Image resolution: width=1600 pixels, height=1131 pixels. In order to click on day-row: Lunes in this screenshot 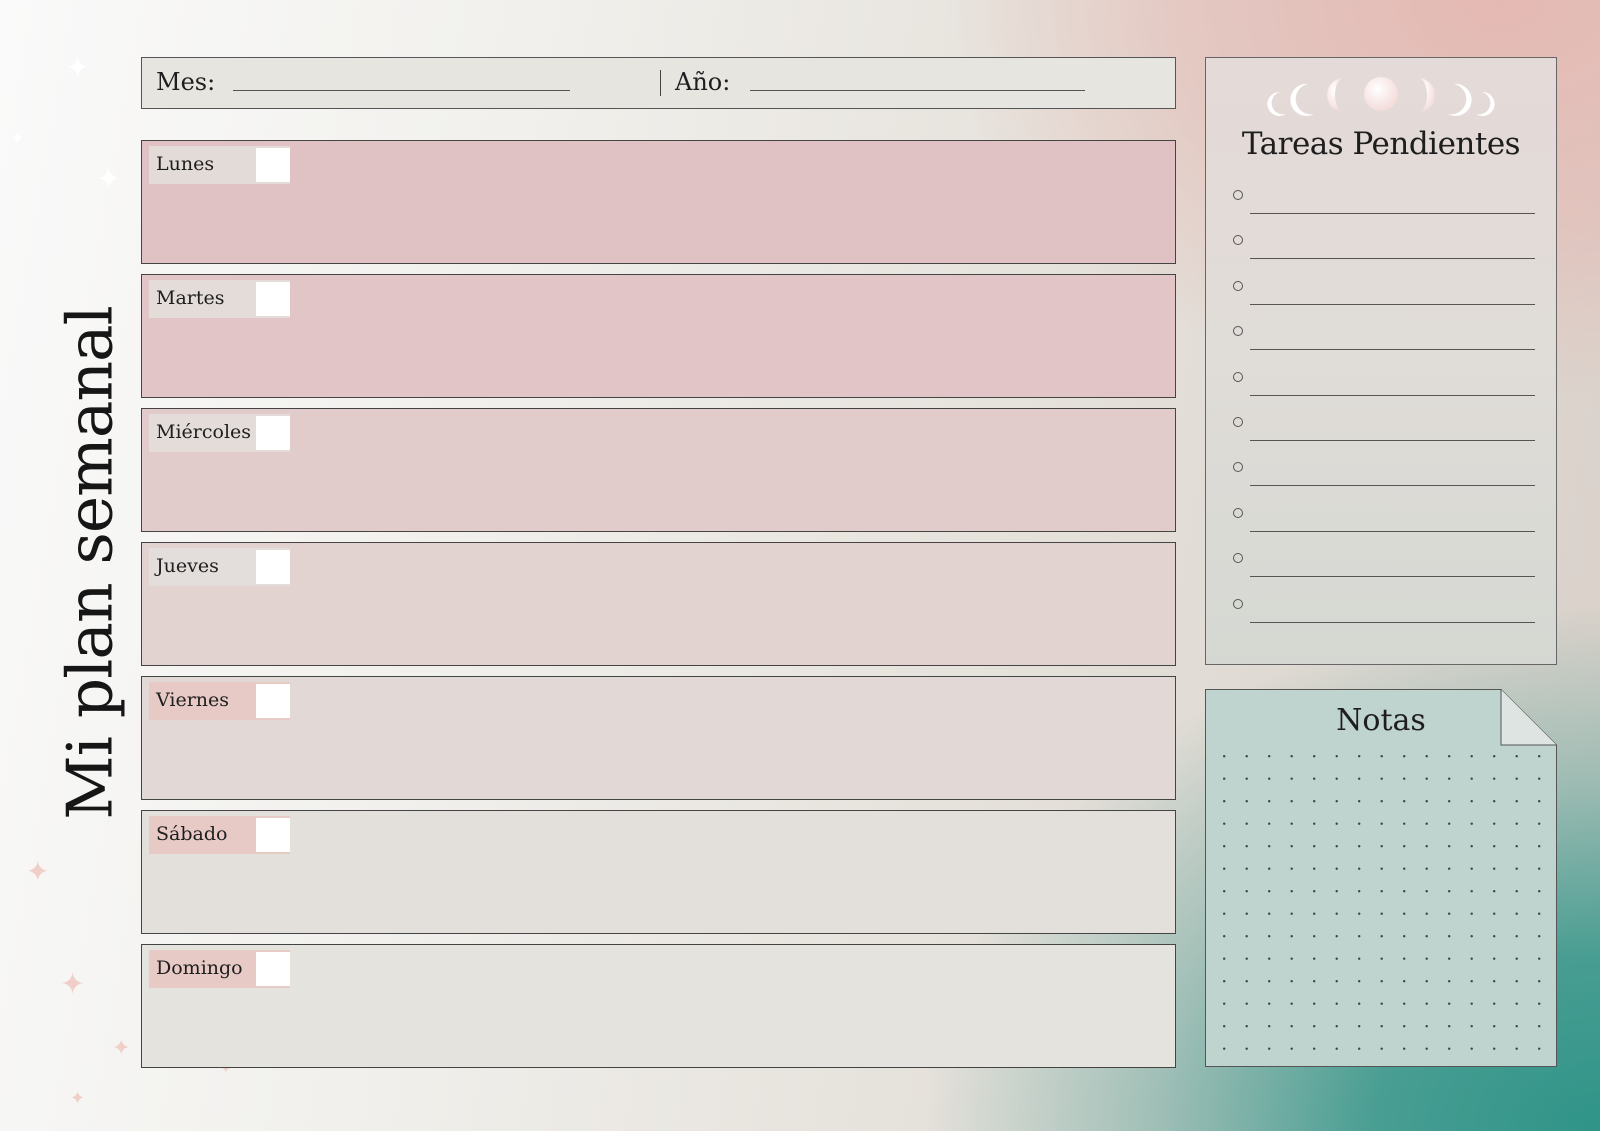, I will do `click(658, 202)`.